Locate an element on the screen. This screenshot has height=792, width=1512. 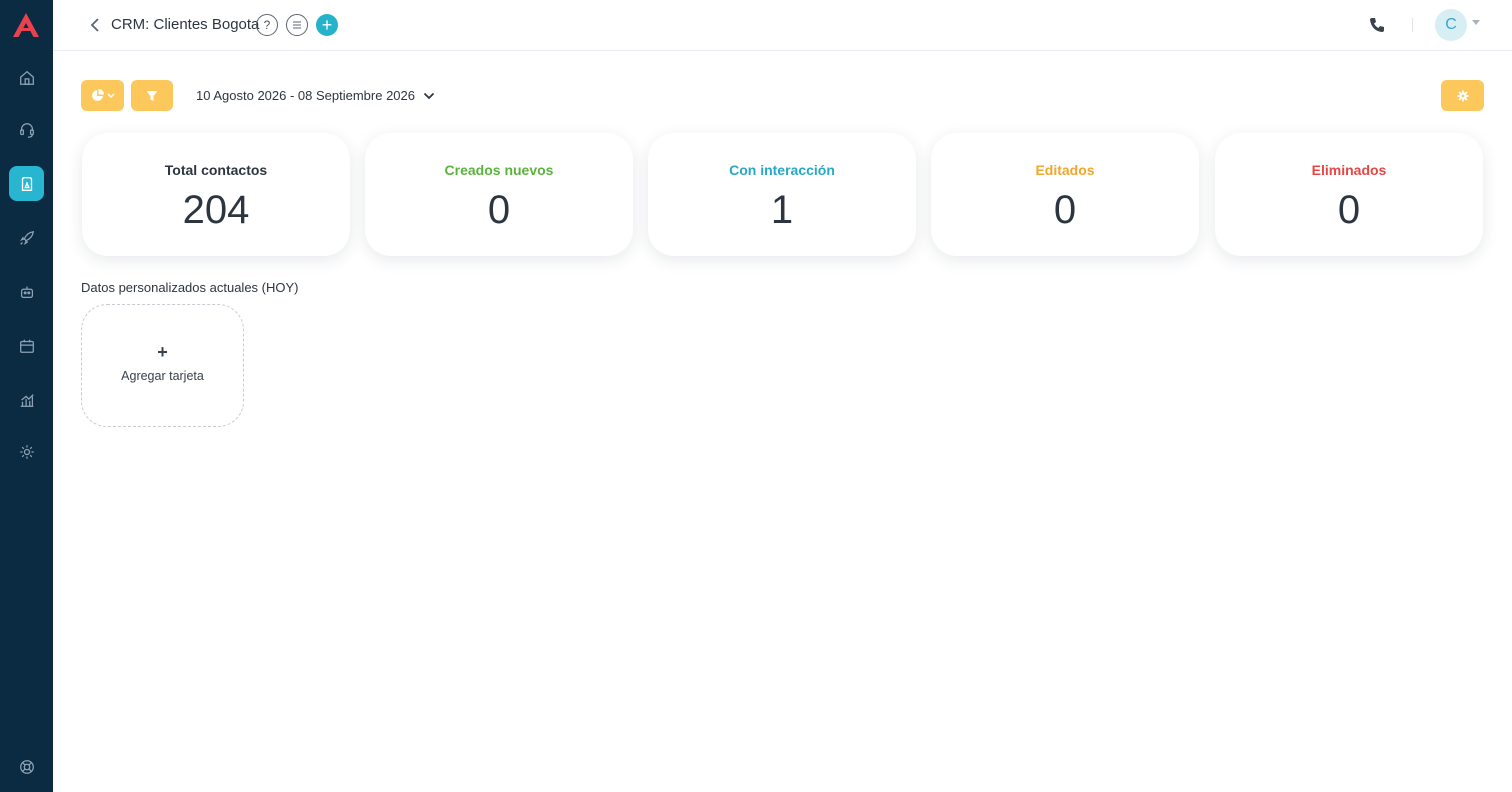
stat-card-created: Creados nuevos 0 is located at coordinates (499, 194).